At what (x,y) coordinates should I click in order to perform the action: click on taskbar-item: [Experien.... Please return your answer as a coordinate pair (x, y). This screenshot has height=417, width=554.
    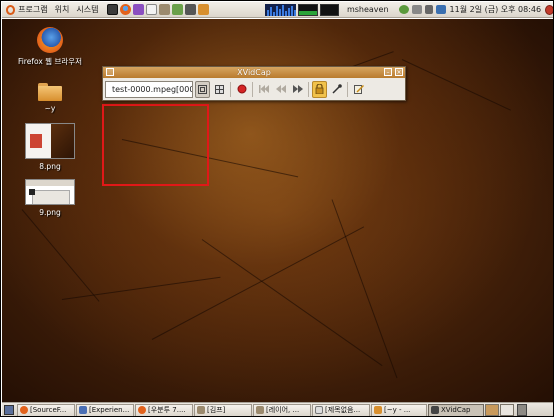
    Looking at the image, I should click on (105, 409).